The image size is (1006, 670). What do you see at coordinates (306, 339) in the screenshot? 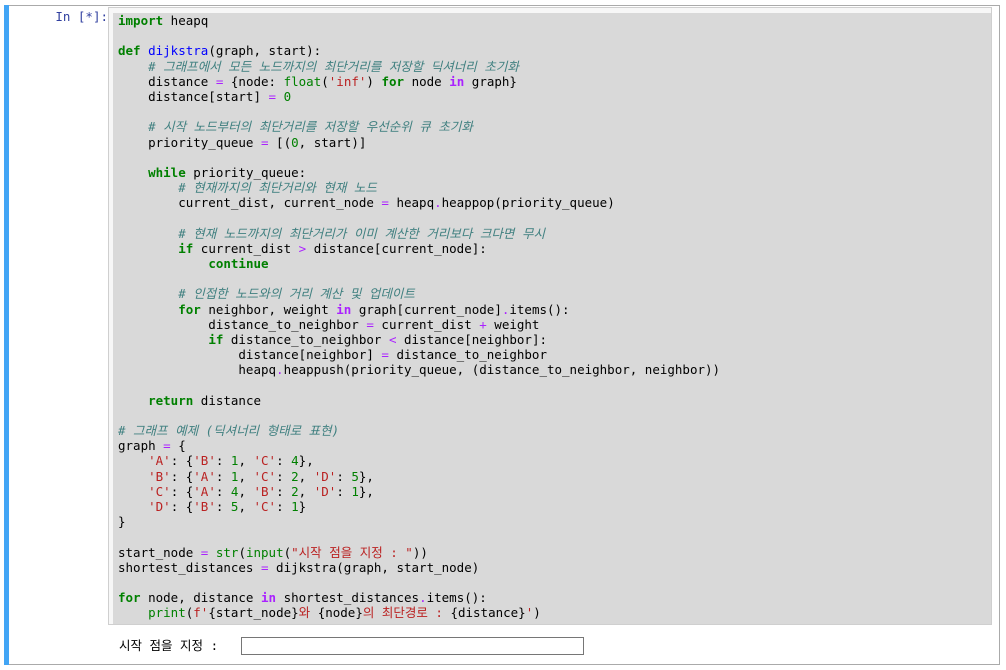
I see `code-token: distance_to_neighbor` at bounding box center [306, 339].